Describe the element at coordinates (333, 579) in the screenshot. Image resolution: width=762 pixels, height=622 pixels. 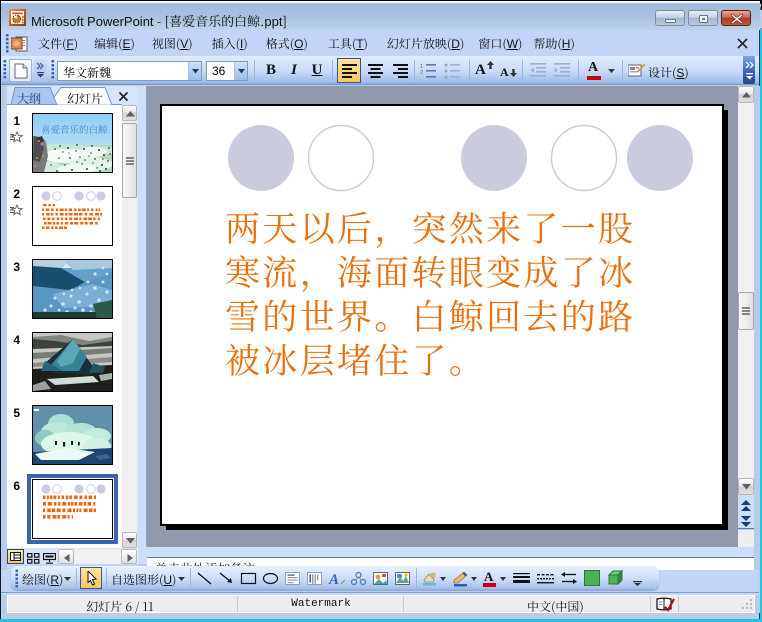
I see `svg-text: A` at that location.